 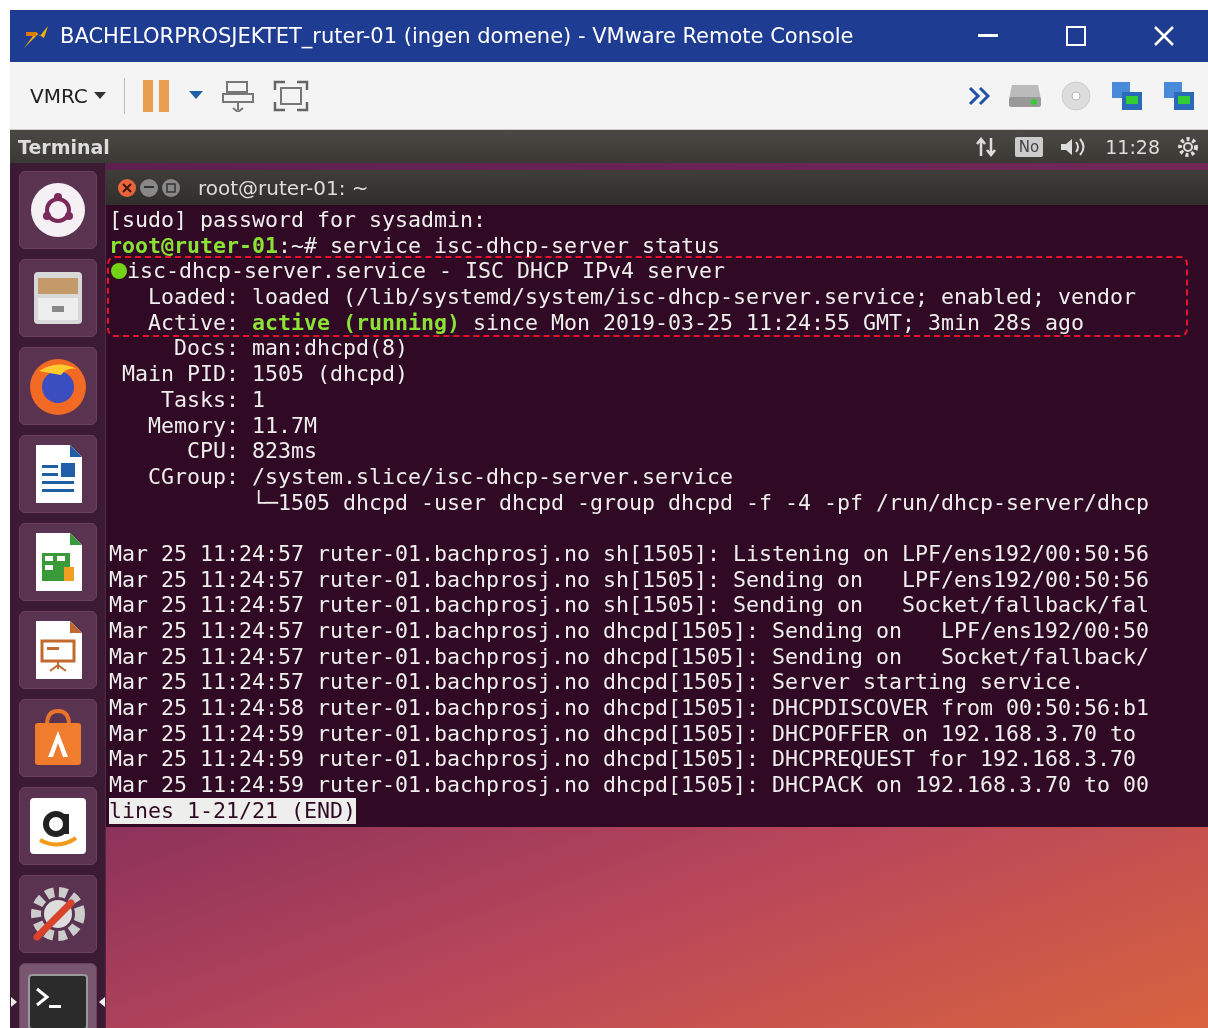 I want to click on amazon-icon, so click(x=57, y=826).